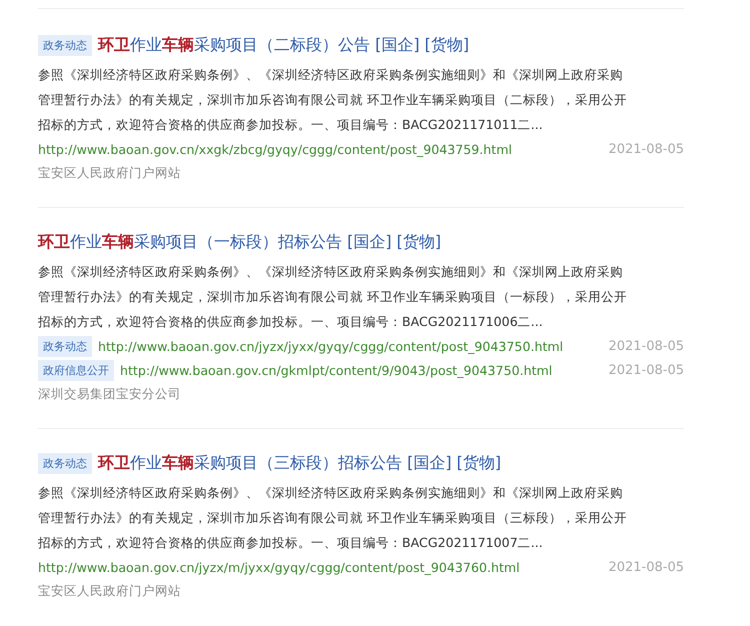 The width and height of the screenshot is (750, 626). Describe the element at coordinates (76, 370) in the screenshot. I see `category-tag: 政府信息公开` at that location.